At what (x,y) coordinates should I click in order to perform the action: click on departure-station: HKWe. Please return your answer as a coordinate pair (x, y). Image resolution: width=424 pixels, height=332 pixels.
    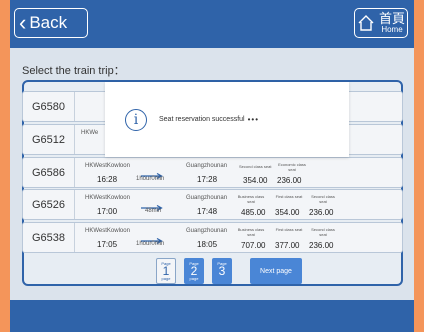
    Looking at the image, I should click on (90, 133).